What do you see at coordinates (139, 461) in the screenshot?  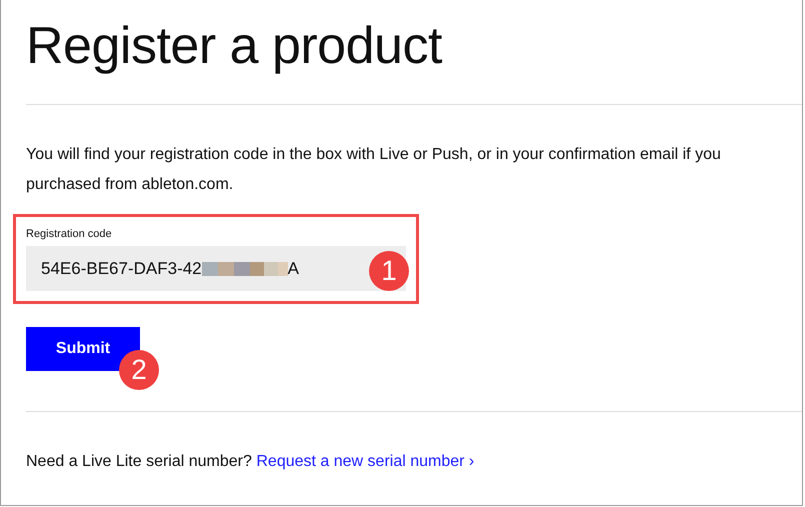 I see `footer-text: Need a Live Lite serial number?` at bounding box center [139, 461].